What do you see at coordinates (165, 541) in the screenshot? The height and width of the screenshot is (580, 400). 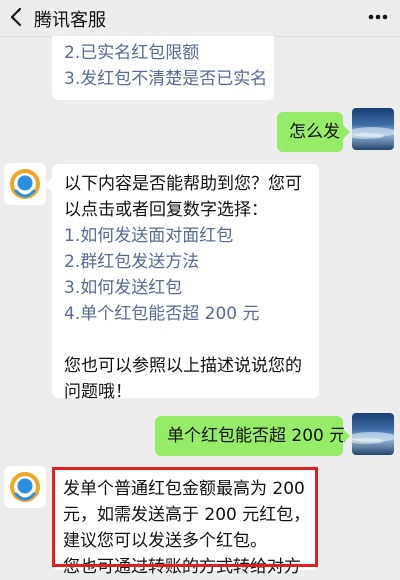 I see `message-text: 建议您可以发送多个红包。` at bounding box center [165, 541].